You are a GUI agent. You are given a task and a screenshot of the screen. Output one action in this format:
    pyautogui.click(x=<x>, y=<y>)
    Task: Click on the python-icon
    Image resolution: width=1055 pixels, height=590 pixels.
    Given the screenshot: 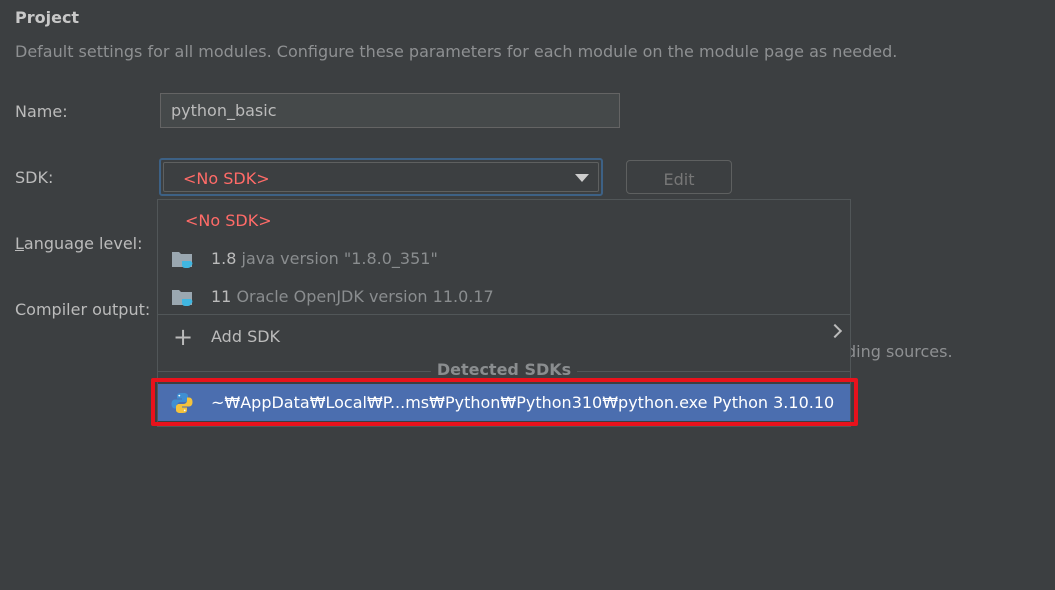 What is the action you would take?
    pyautogui.click(x=182, y=403)
    